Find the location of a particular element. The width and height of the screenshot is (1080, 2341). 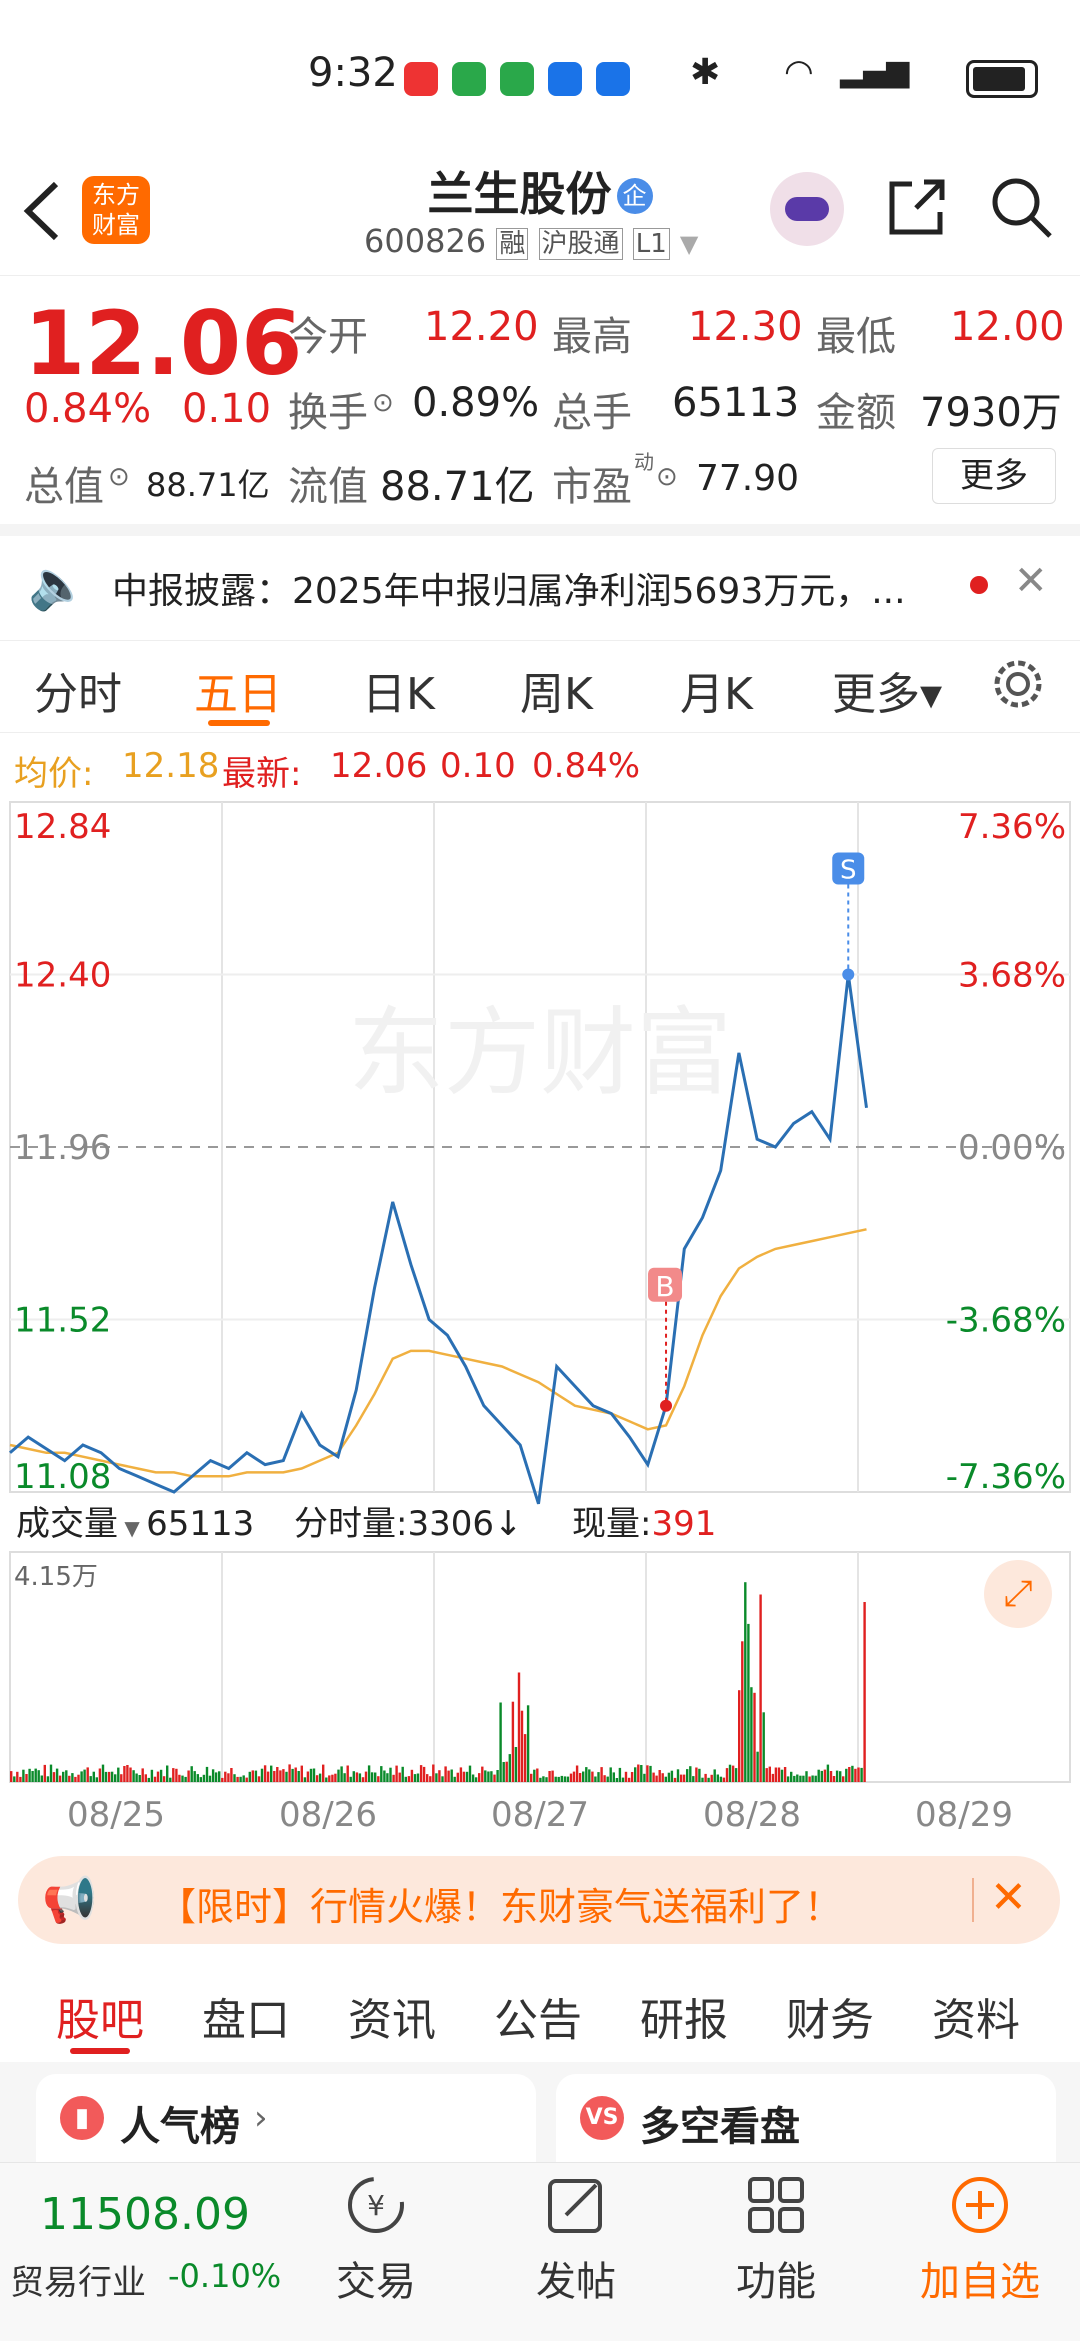

tab-announcements: 公告 is located at coordinates (538, 2016).